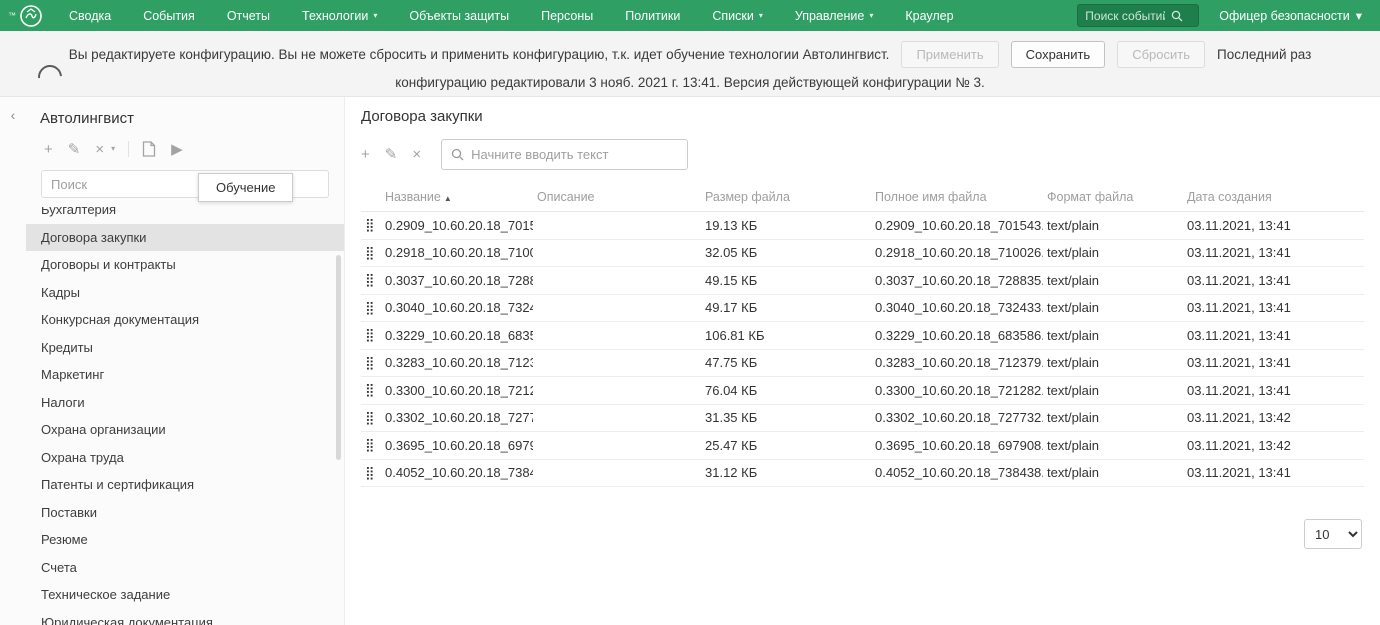 The height and width of the screenshot is (625, 1380). I want to click on document-icon, so click(149, 149).